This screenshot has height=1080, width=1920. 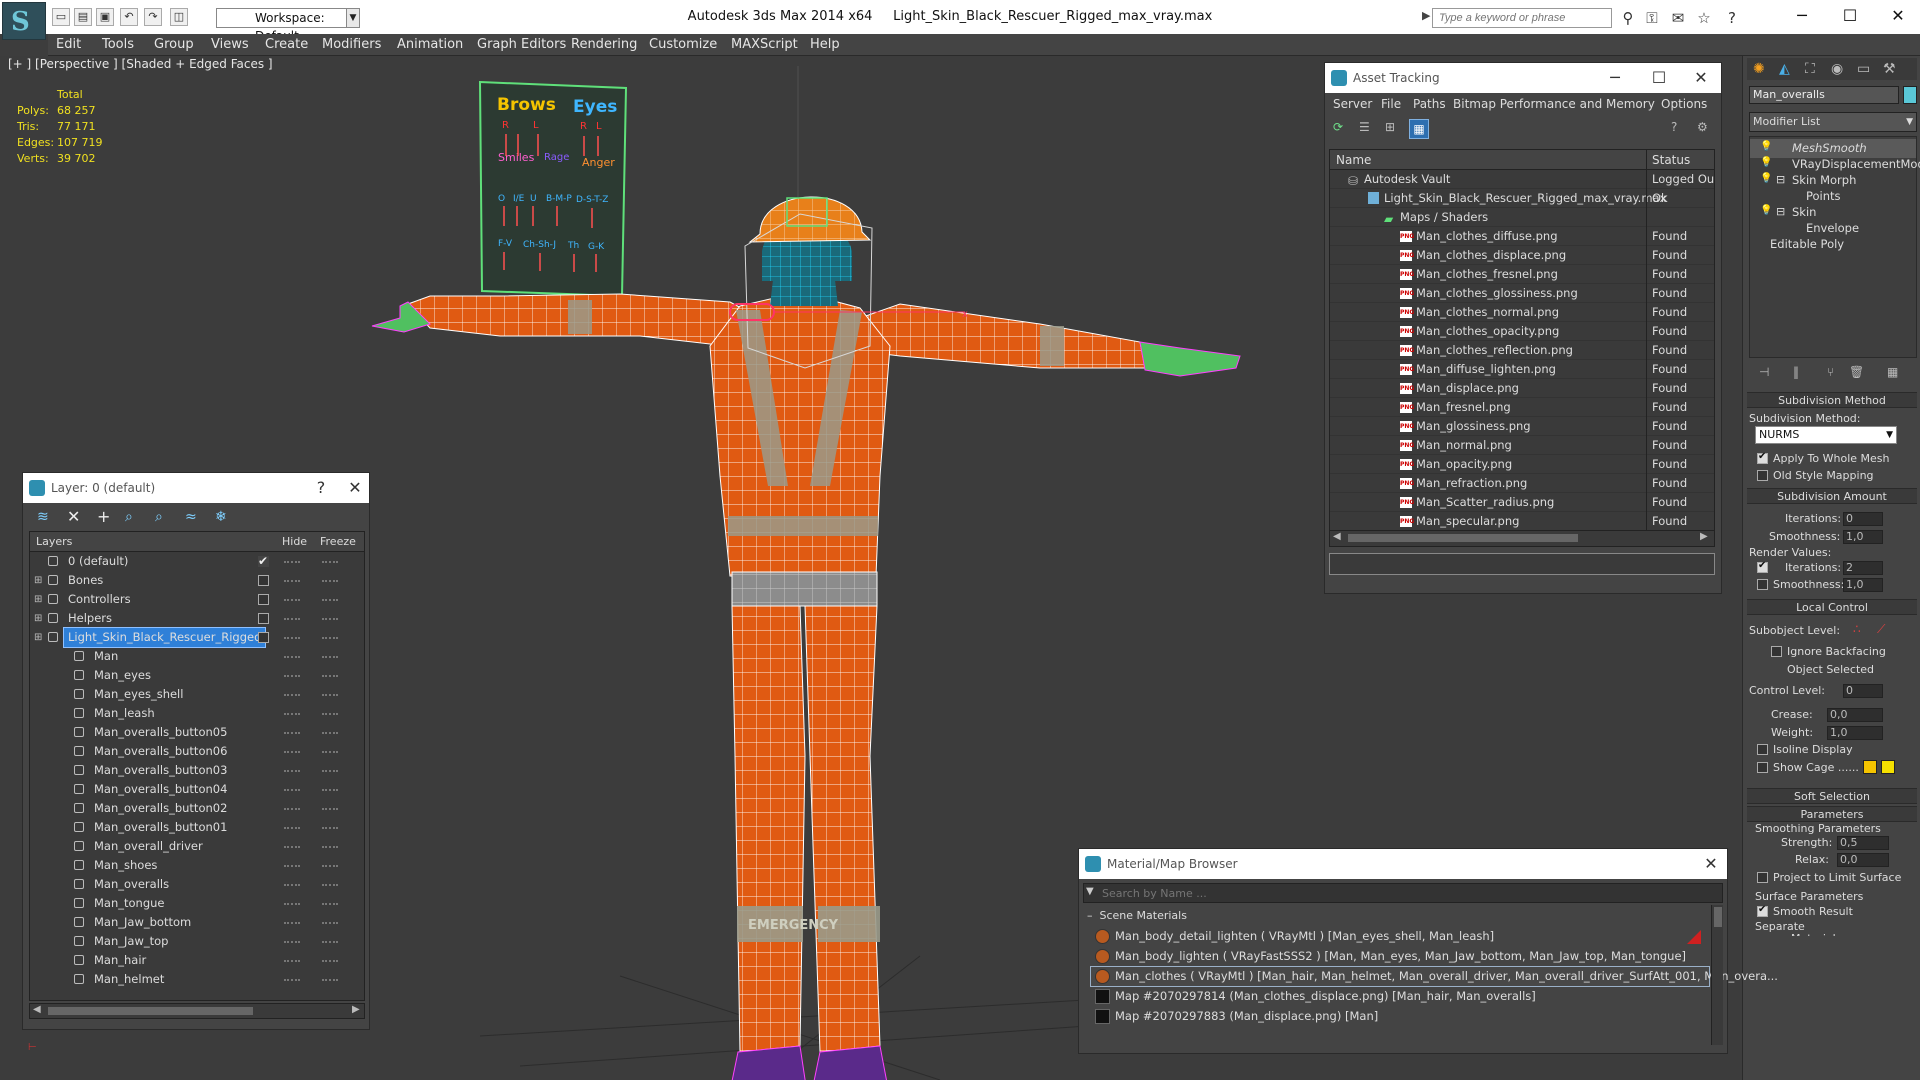 I want to click on column-hide: Hide, so click(x=294, y=541).